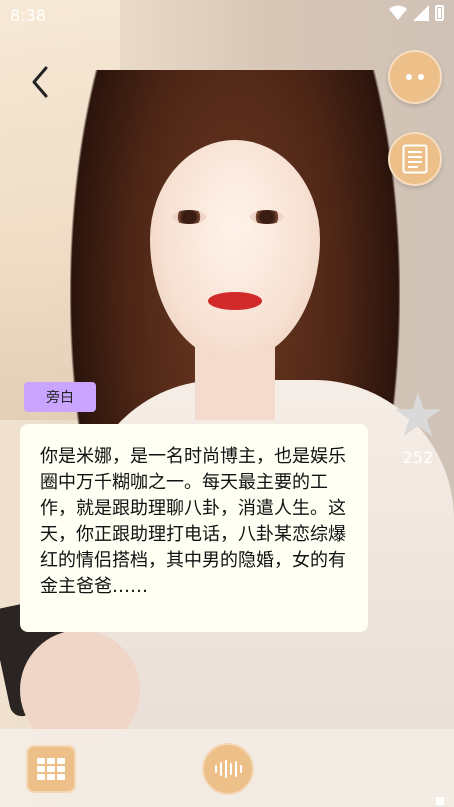 The height and width of the screenshot is (807, 454). I want to click on more-options-button, so click(415, 77).